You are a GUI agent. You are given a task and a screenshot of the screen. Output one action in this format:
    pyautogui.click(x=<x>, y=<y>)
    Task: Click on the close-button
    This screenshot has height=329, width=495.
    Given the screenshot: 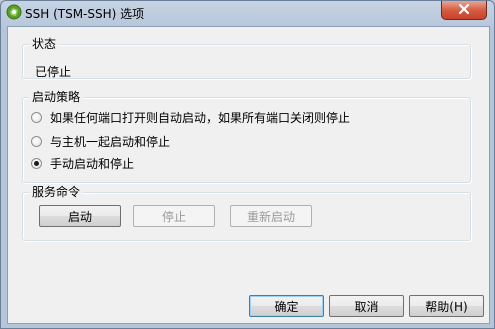 What is the action you would take?
    pyautogui.click(x=464, y=10)
    